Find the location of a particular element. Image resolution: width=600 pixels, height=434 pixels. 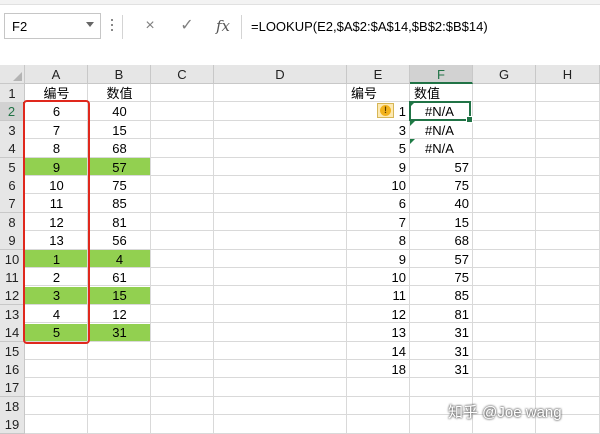

selected-cell-outline is located at coordinates (441, 112).